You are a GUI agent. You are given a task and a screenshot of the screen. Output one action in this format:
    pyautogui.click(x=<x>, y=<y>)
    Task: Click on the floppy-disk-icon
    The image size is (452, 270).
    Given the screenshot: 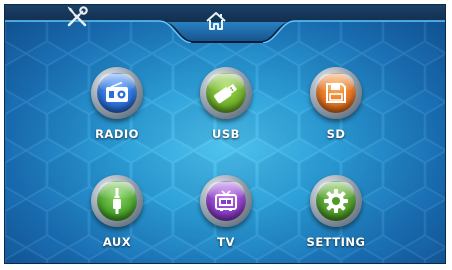 What is the action you would take?
    pyautogui.click(x=336, y=93)
    